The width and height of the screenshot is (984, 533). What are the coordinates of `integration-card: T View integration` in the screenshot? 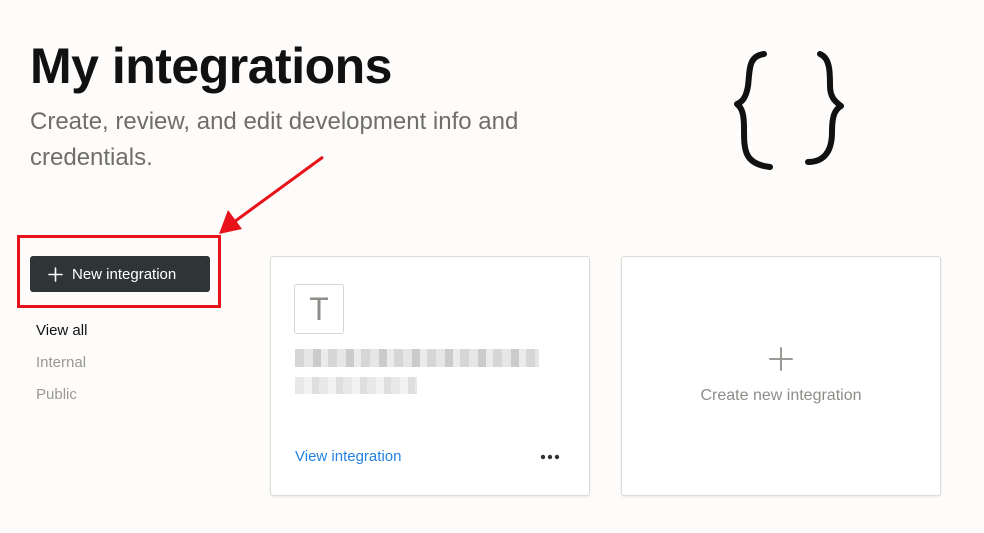 It's located at (430, 376).